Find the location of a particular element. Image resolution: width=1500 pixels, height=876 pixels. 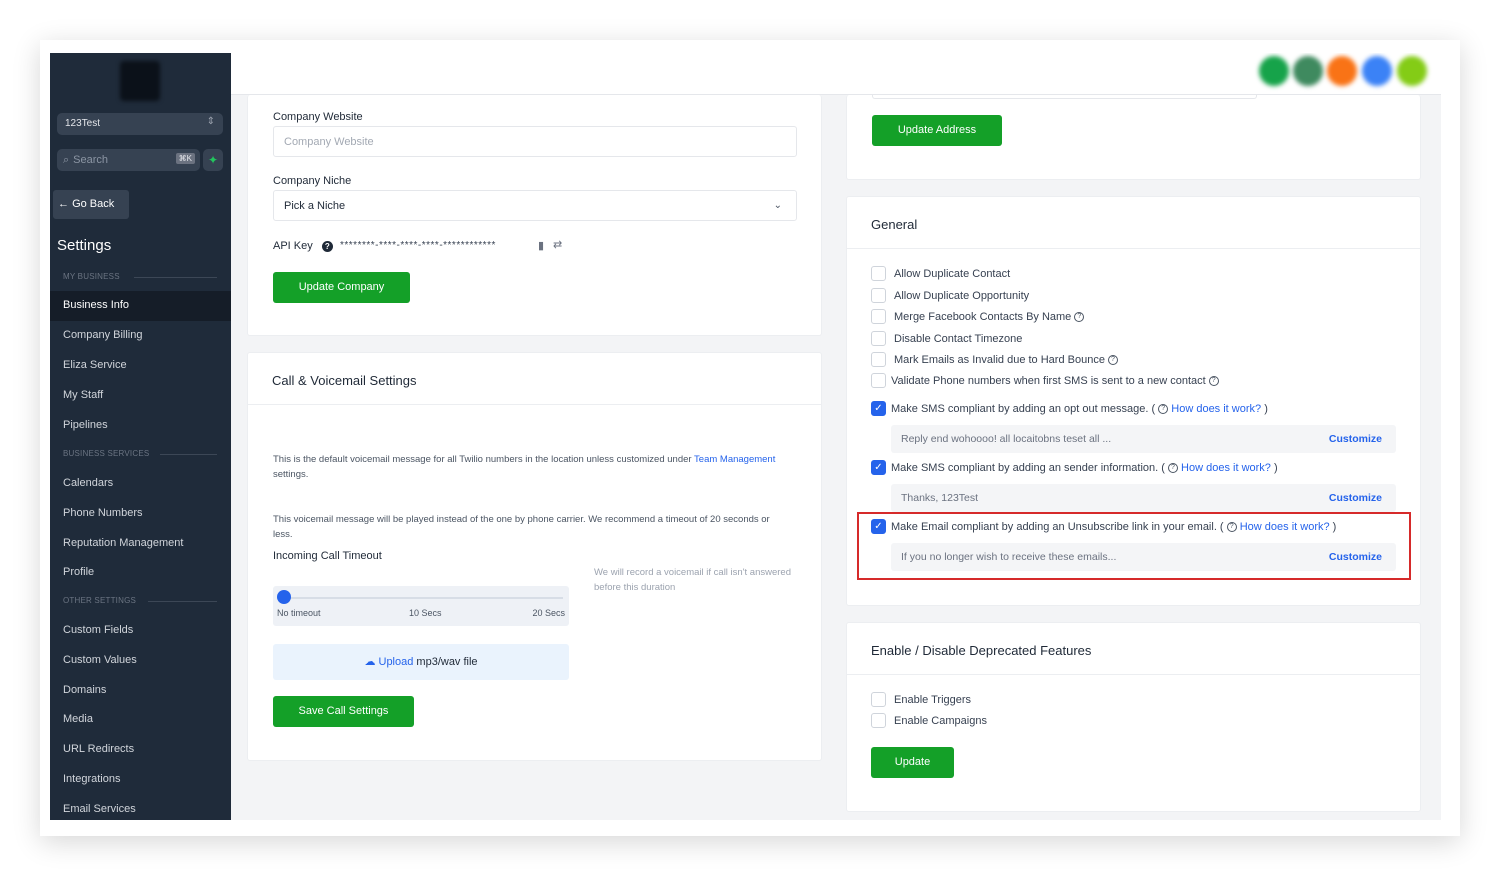

save-call-settings-button: Save Call Settings is located at coordinates (343, 711).